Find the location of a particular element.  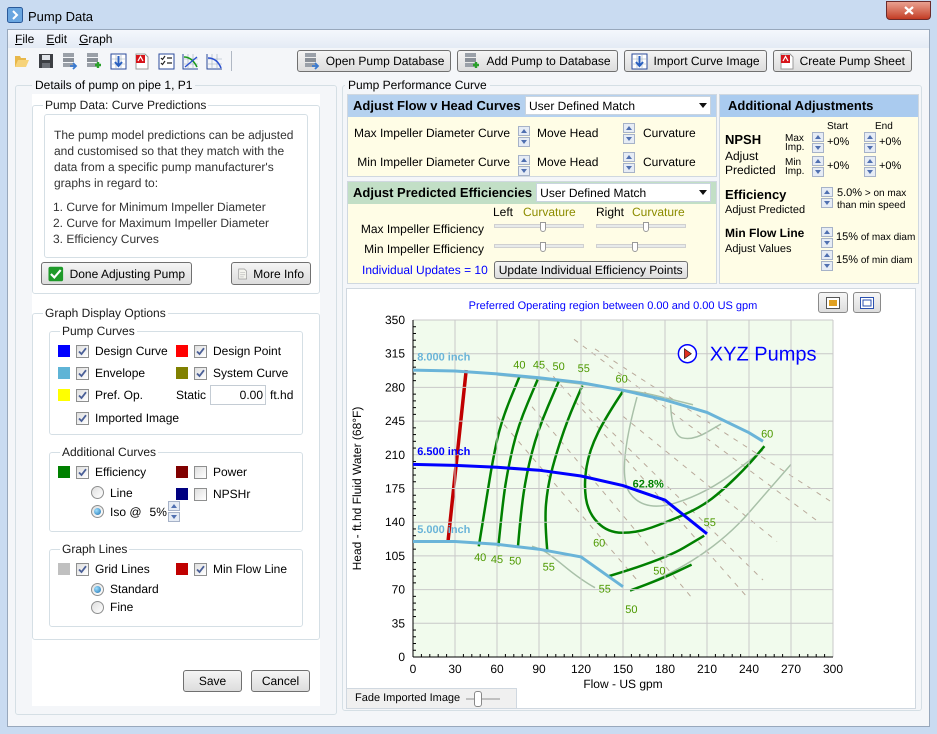

menu-item: Edit is located at coordinates (56, 39).